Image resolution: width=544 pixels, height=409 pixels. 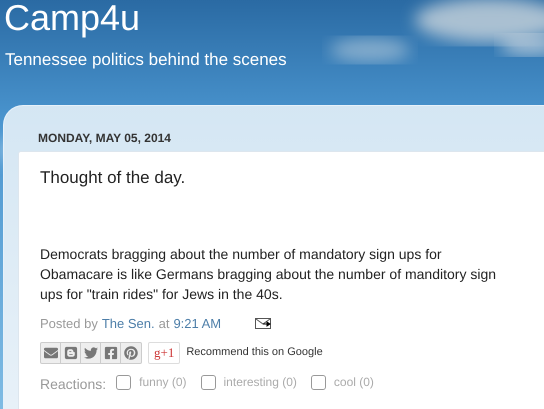 I want to click on blog-title: Camp4u, so click(x=72, y=19).